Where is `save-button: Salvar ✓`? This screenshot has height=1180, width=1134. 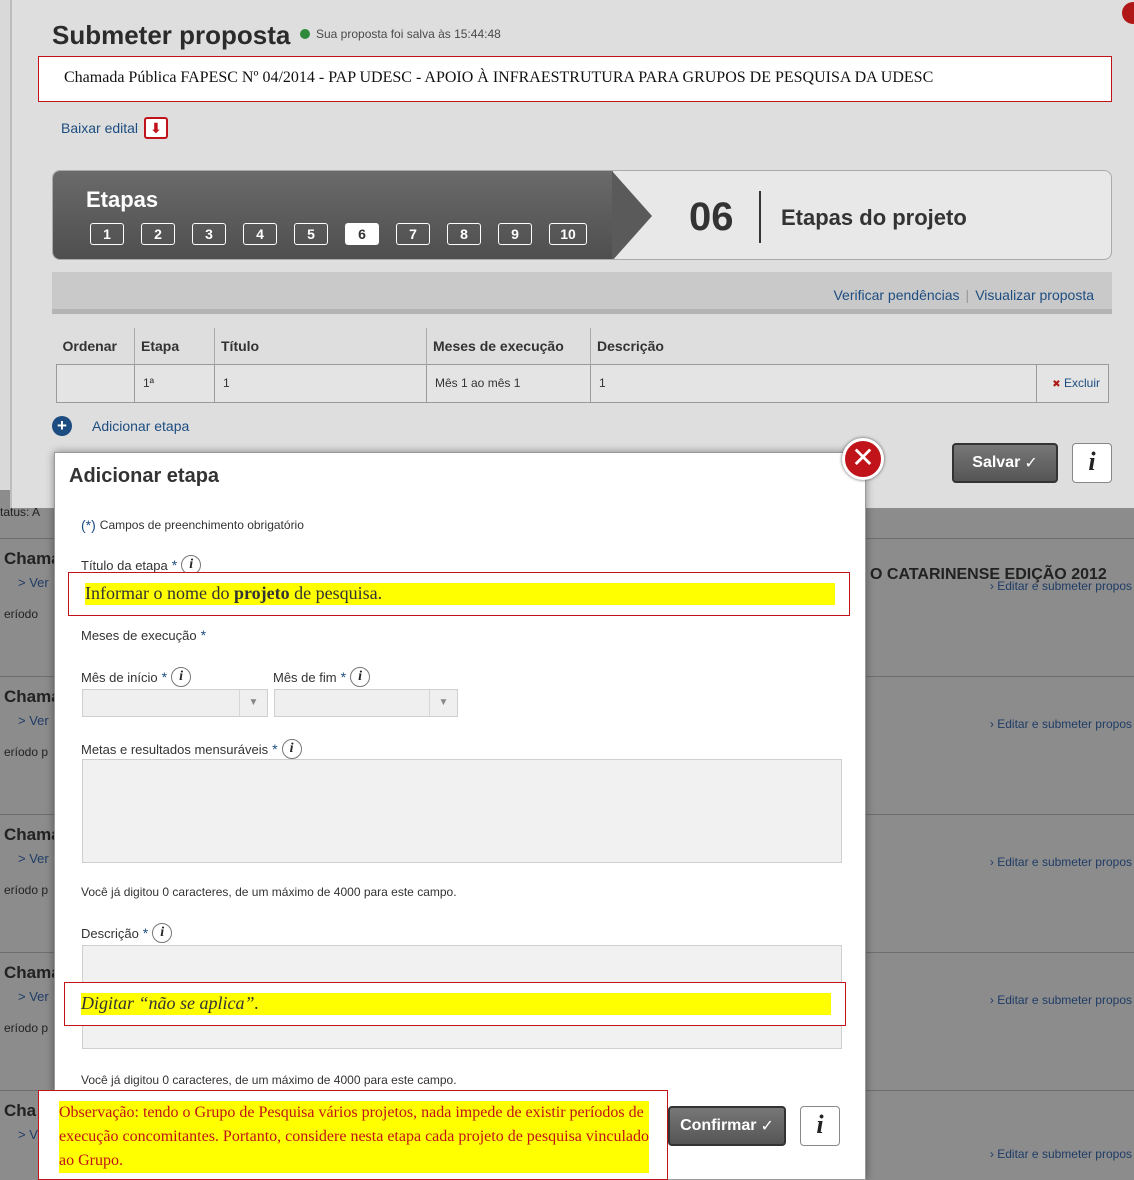
save-button: Salvar ✓ is located at coordinates (1005, 463).